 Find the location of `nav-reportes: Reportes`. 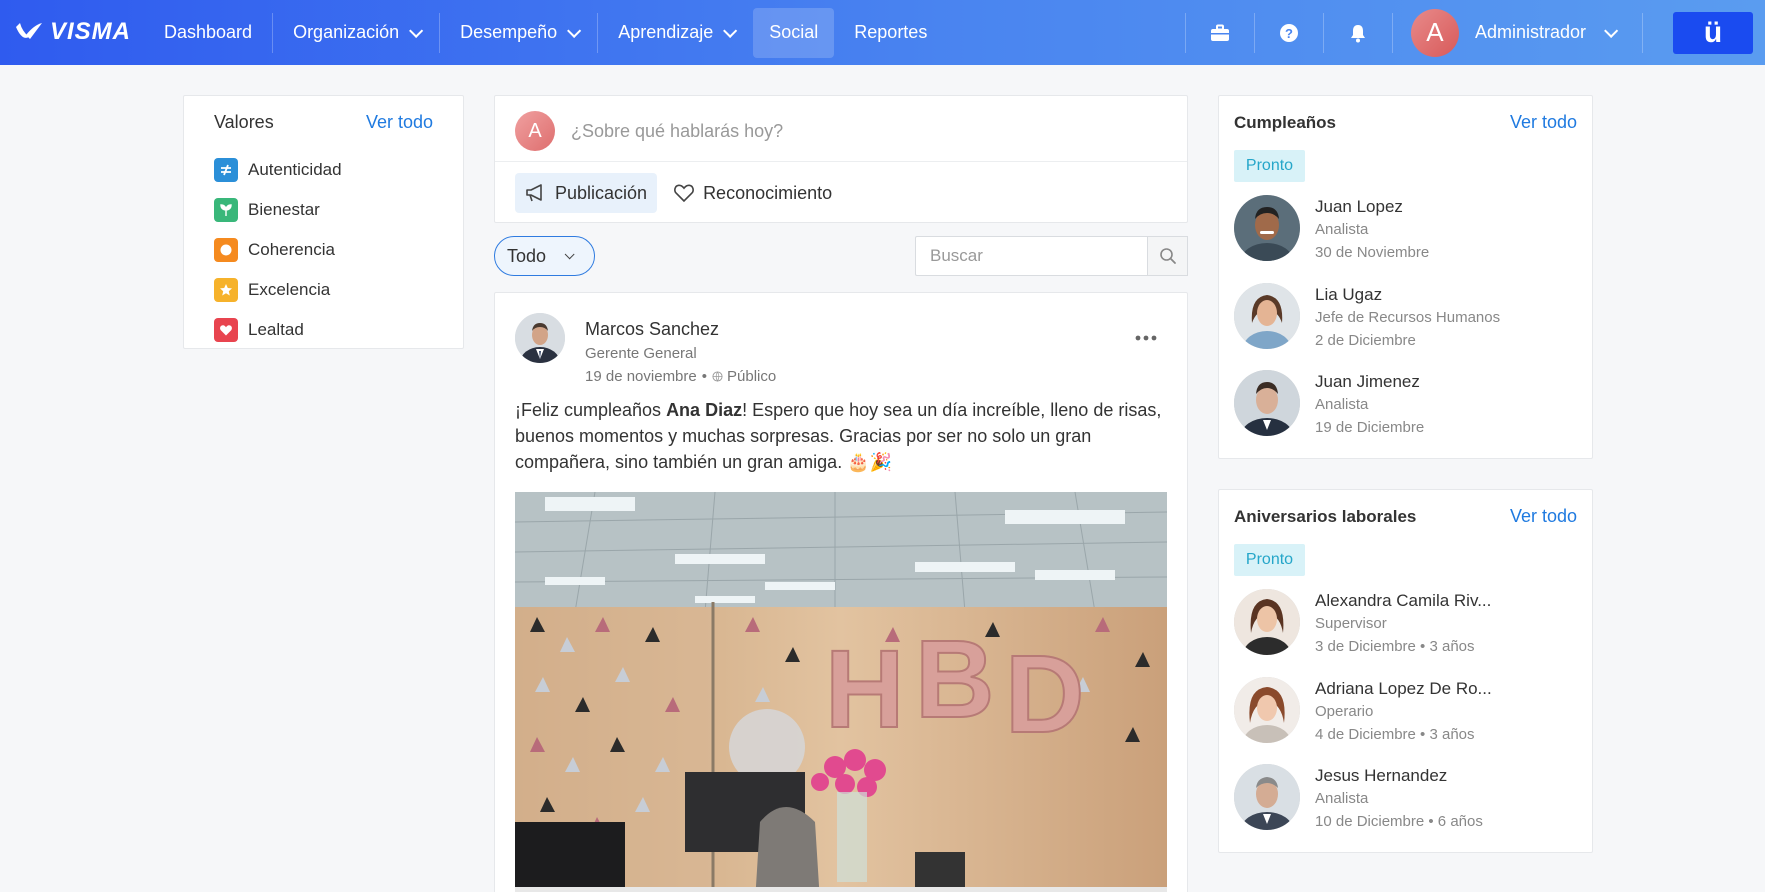

nav-reportes: Reportes is located at coordinates (890, 33).